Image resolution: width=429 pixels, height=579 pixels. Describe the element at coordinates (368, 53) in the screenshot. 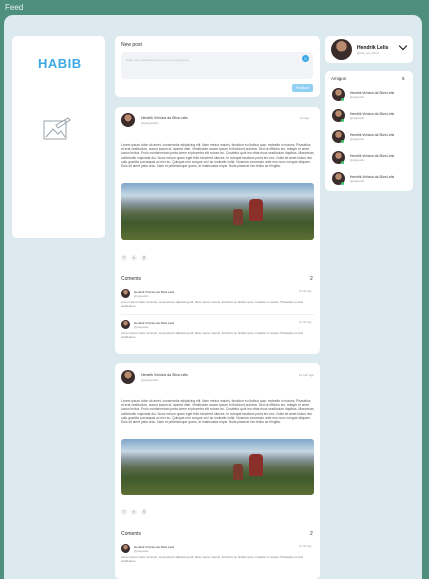

I see `profile-handle: @elis_ivo_hand` at that location.